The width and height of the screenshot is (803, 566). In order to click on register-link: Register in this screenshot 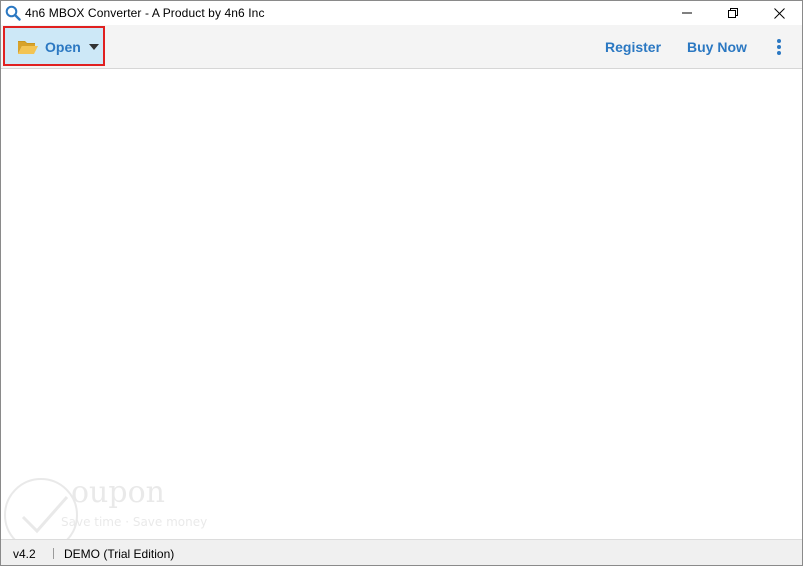, I will do `click(633, 47)`.